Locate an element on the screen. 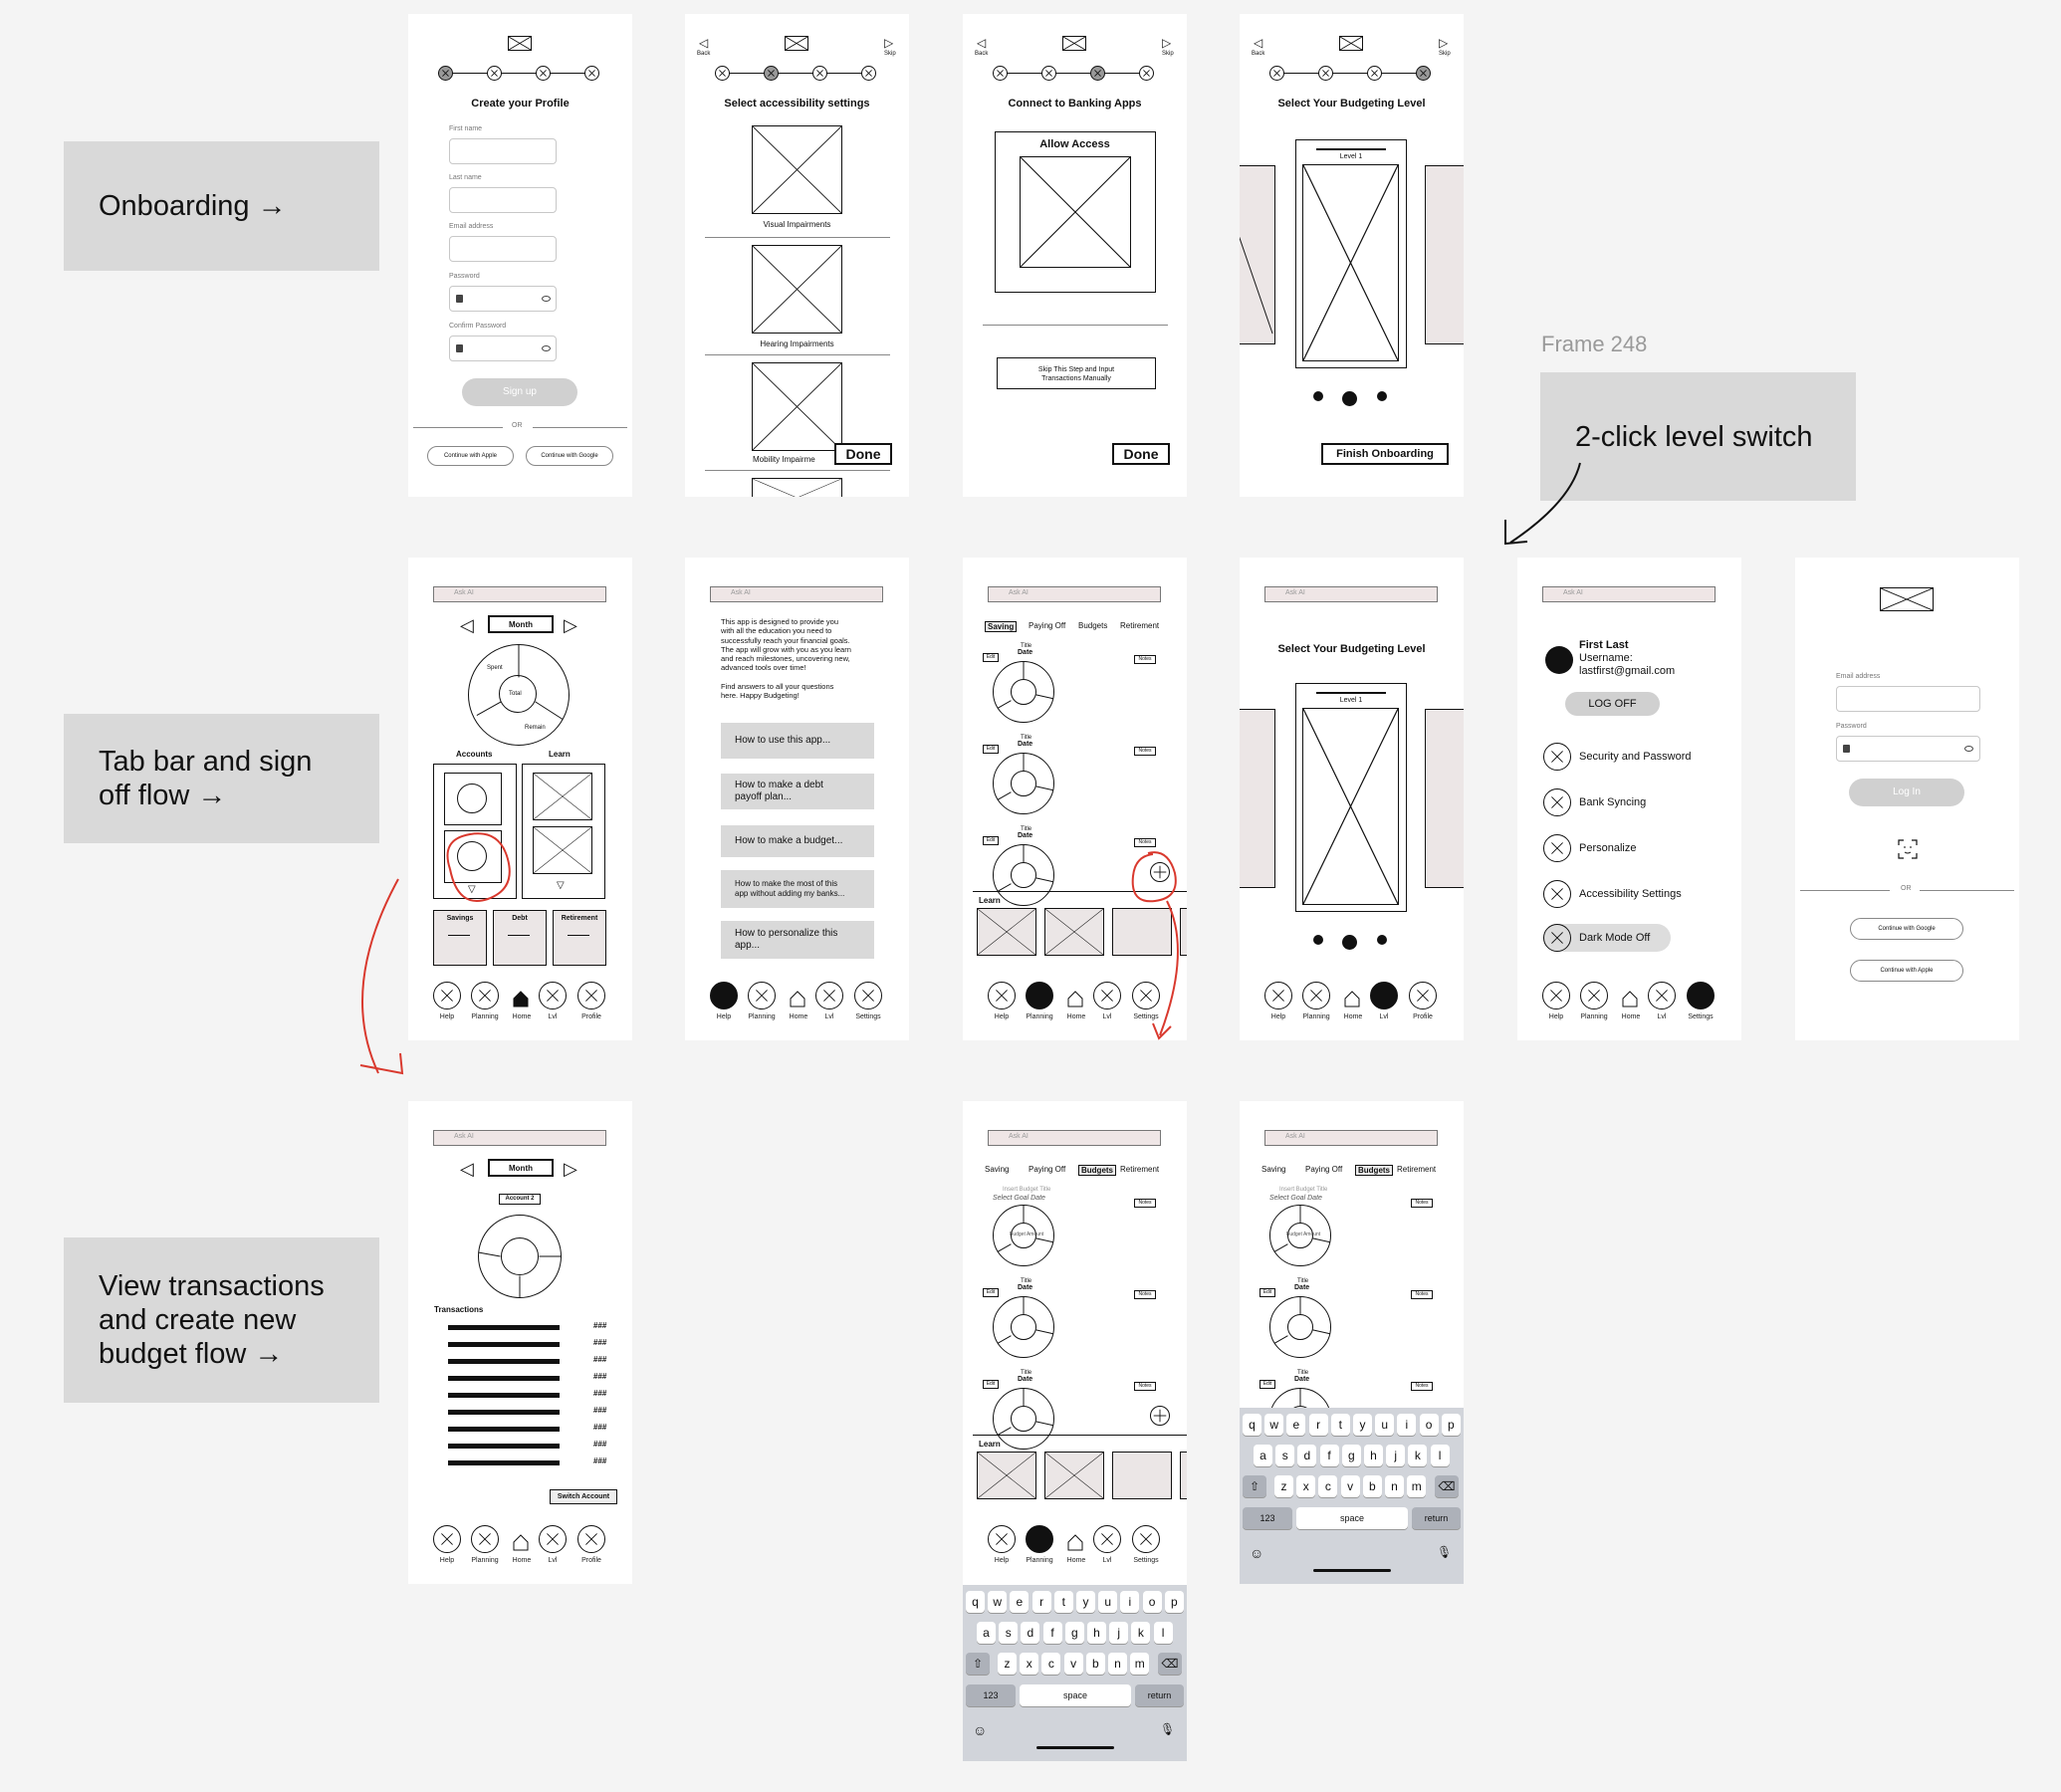  confirm-password-field is located at coordinates (503, 349).